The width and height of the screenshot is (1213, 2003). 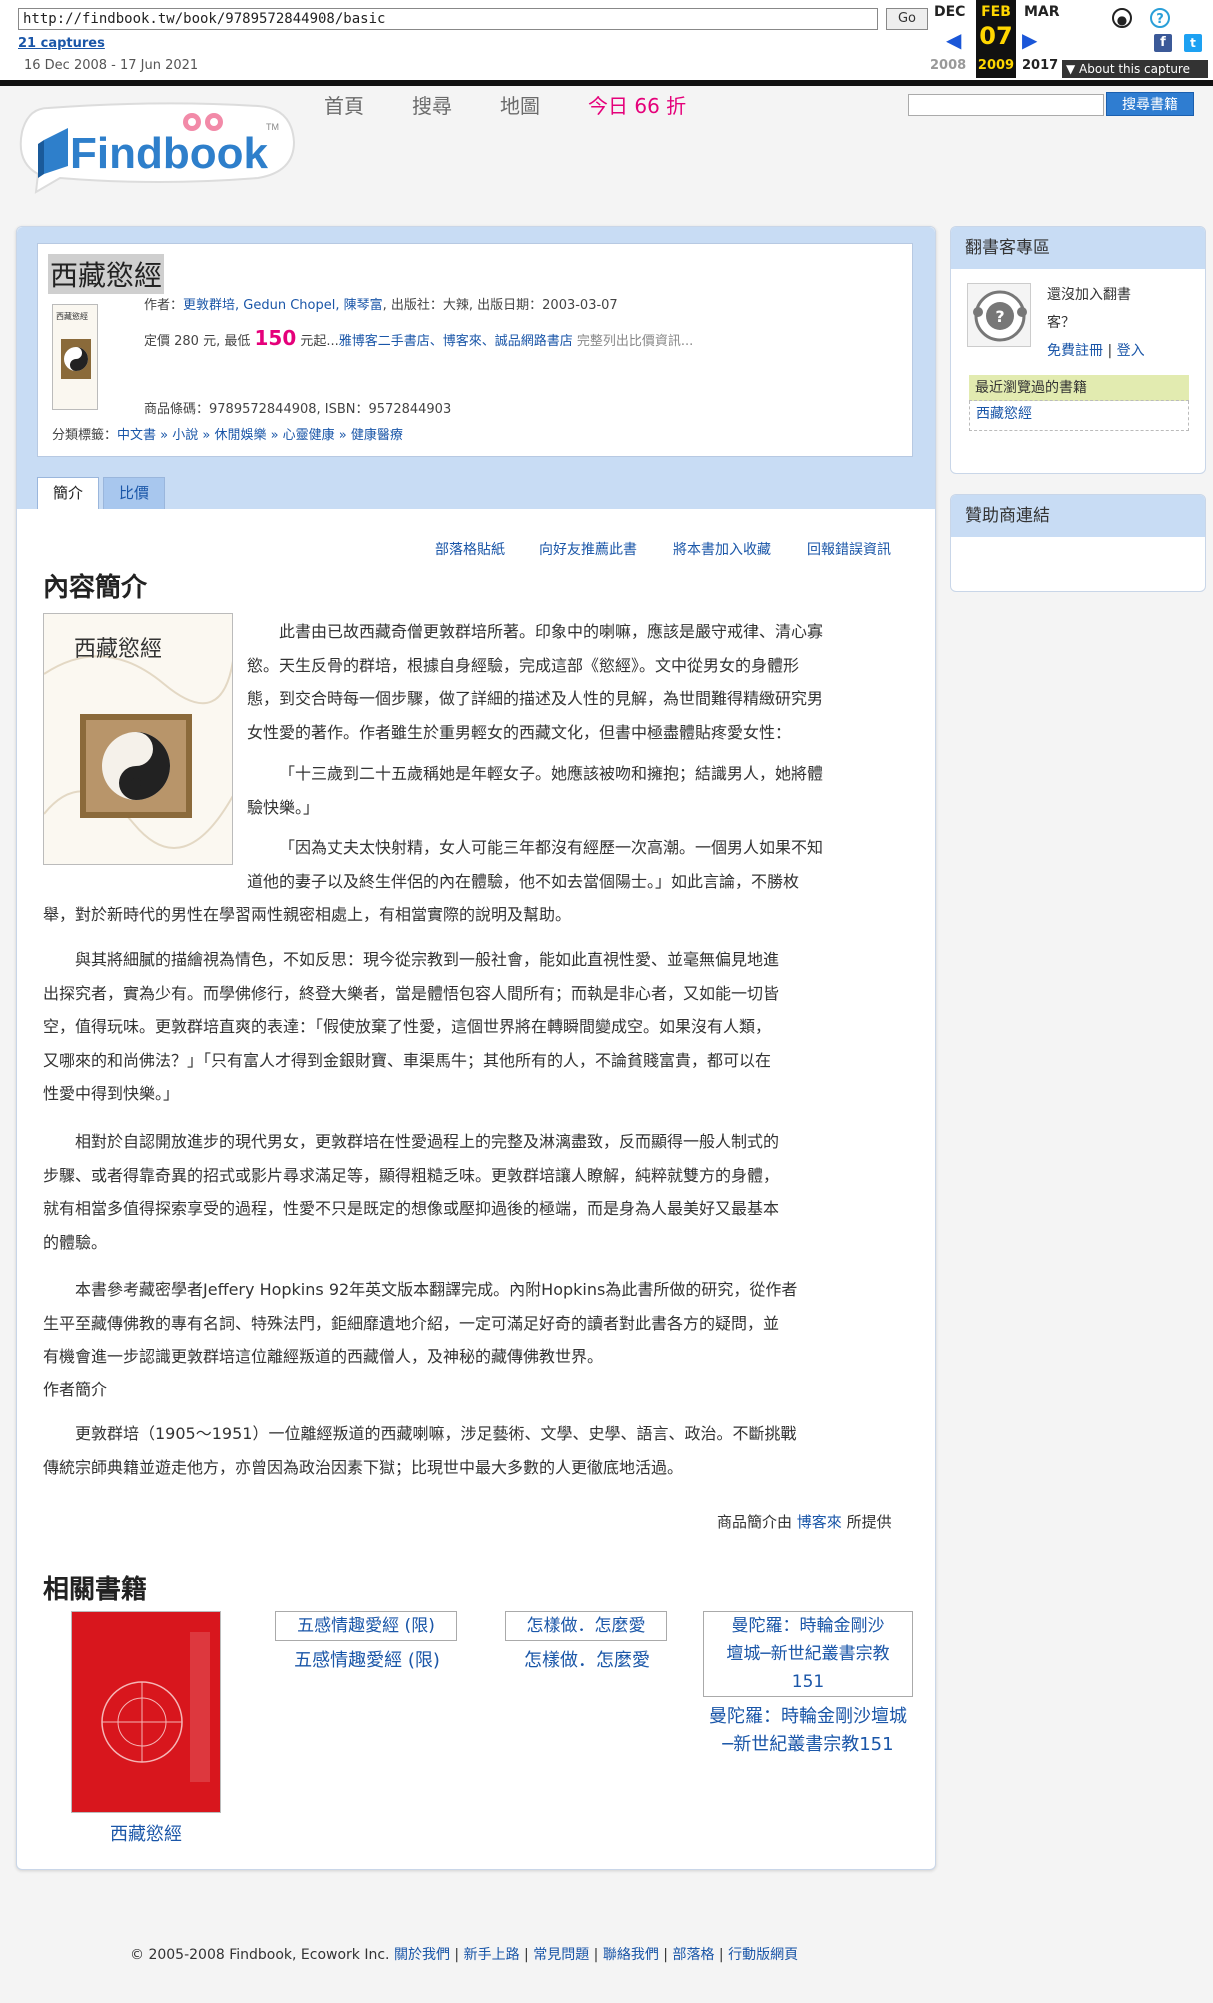 I want to click on footer-link-mobile: 行動版網頁, so click(x=763, y=1955).